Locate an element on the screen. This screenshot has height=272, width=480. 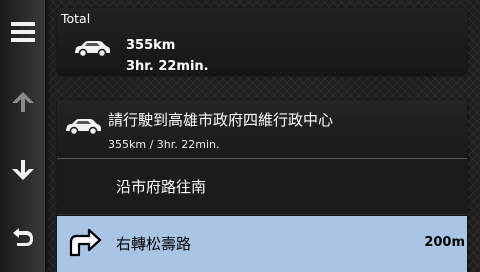
menu-icon is located at coordinates (22, 32).